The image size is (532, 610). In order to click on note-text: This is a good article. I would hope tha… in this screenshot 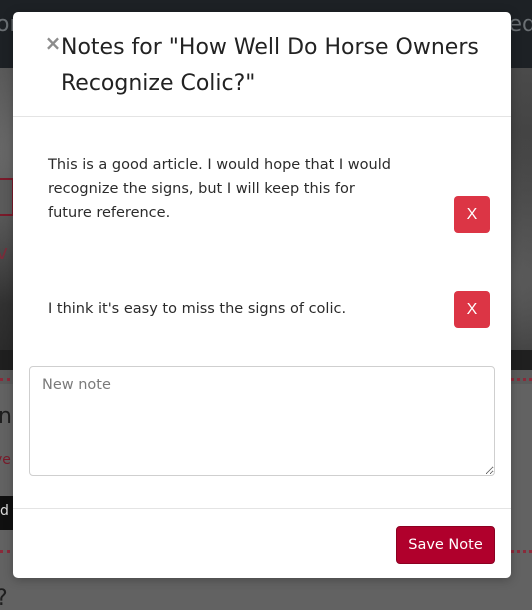, I will do `click(219, 189)`.